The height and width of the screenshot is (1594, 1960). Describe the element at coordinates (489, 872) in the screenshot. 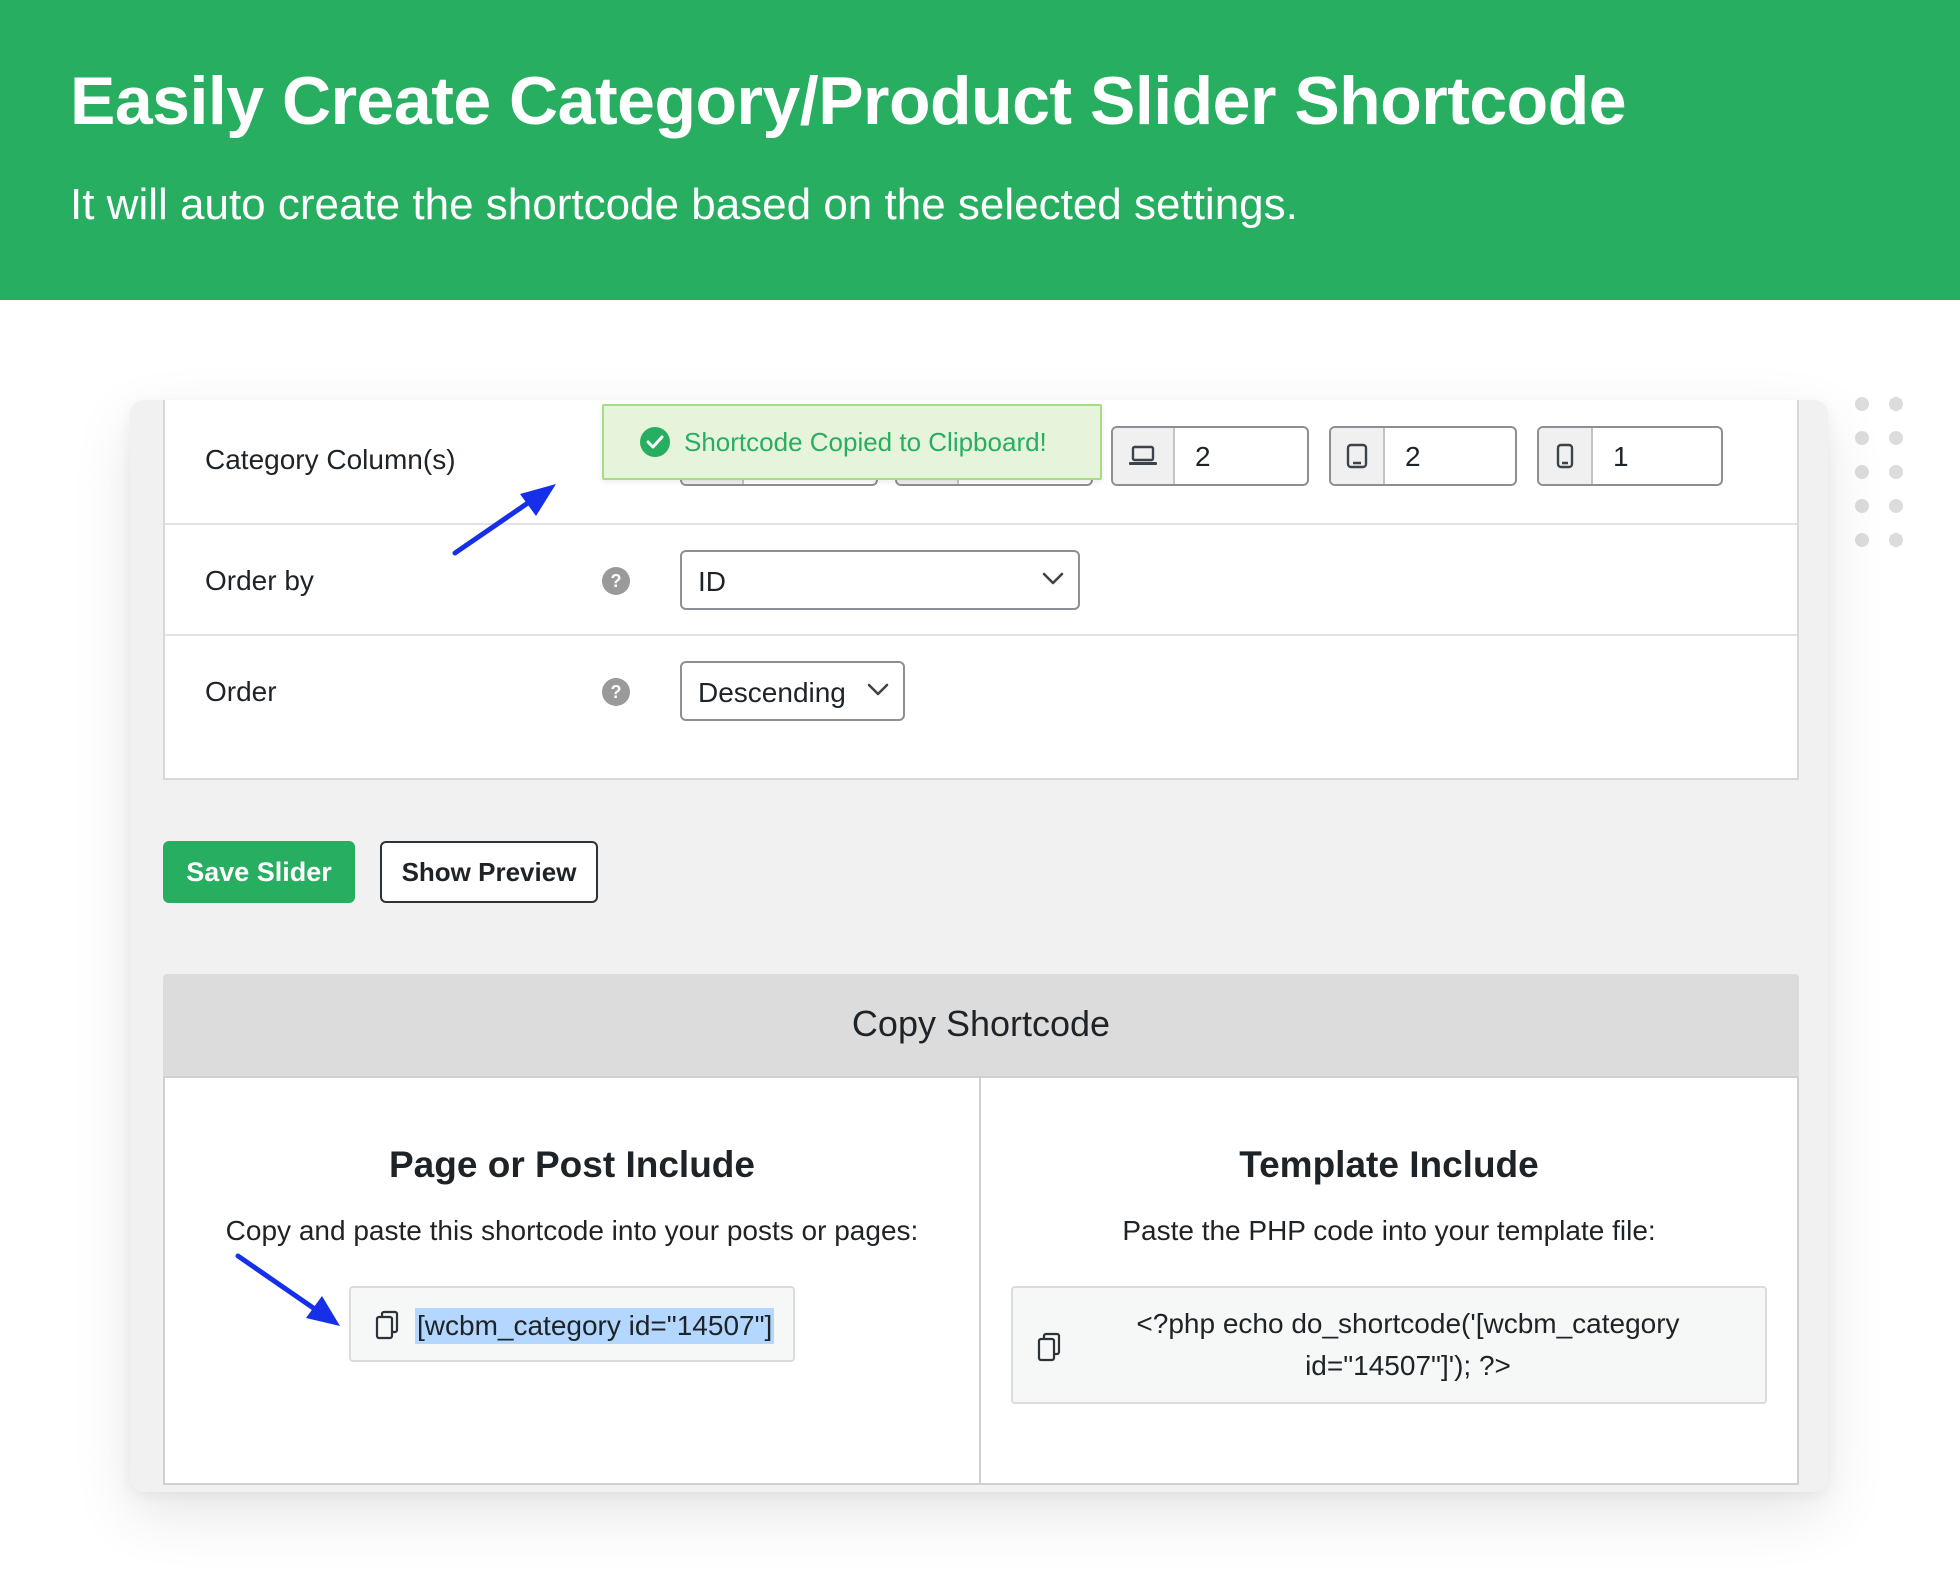

I see `show-preview-button: Show Preview` at that location.